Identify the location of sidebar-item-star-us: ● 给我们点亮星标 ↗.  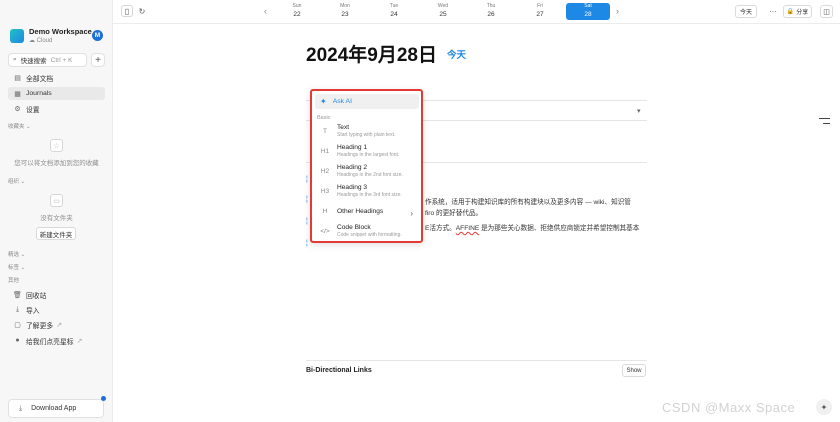
(56, 340).